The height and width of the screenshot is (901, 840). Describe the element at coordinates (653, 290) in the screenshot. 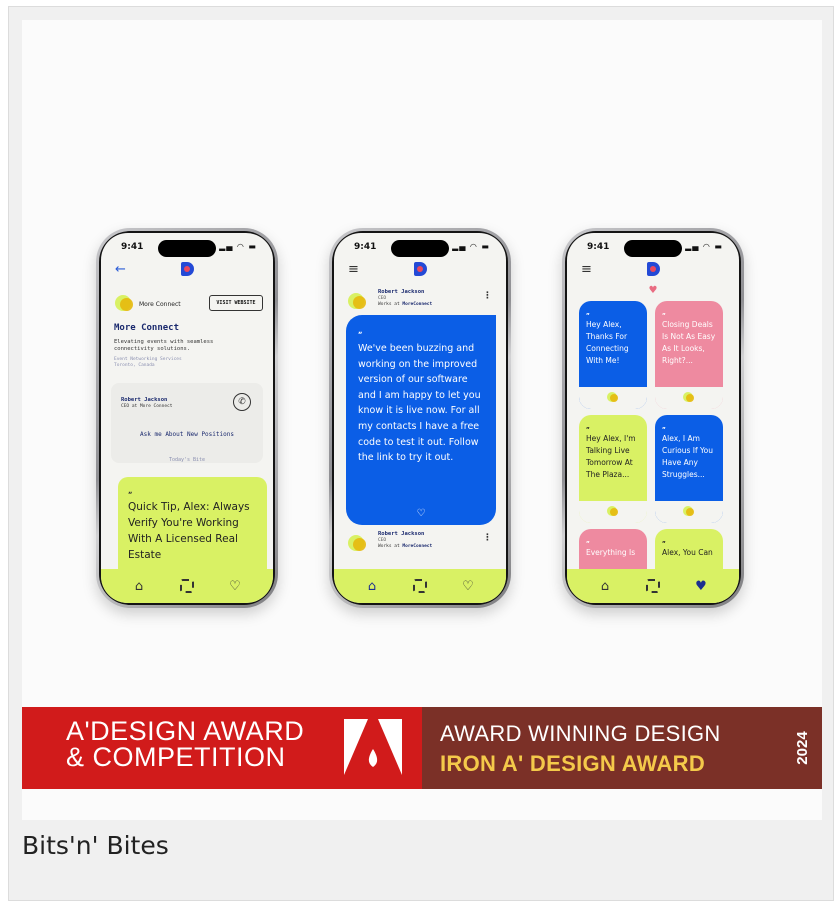

I see `heart-icon: ♥` at that location.